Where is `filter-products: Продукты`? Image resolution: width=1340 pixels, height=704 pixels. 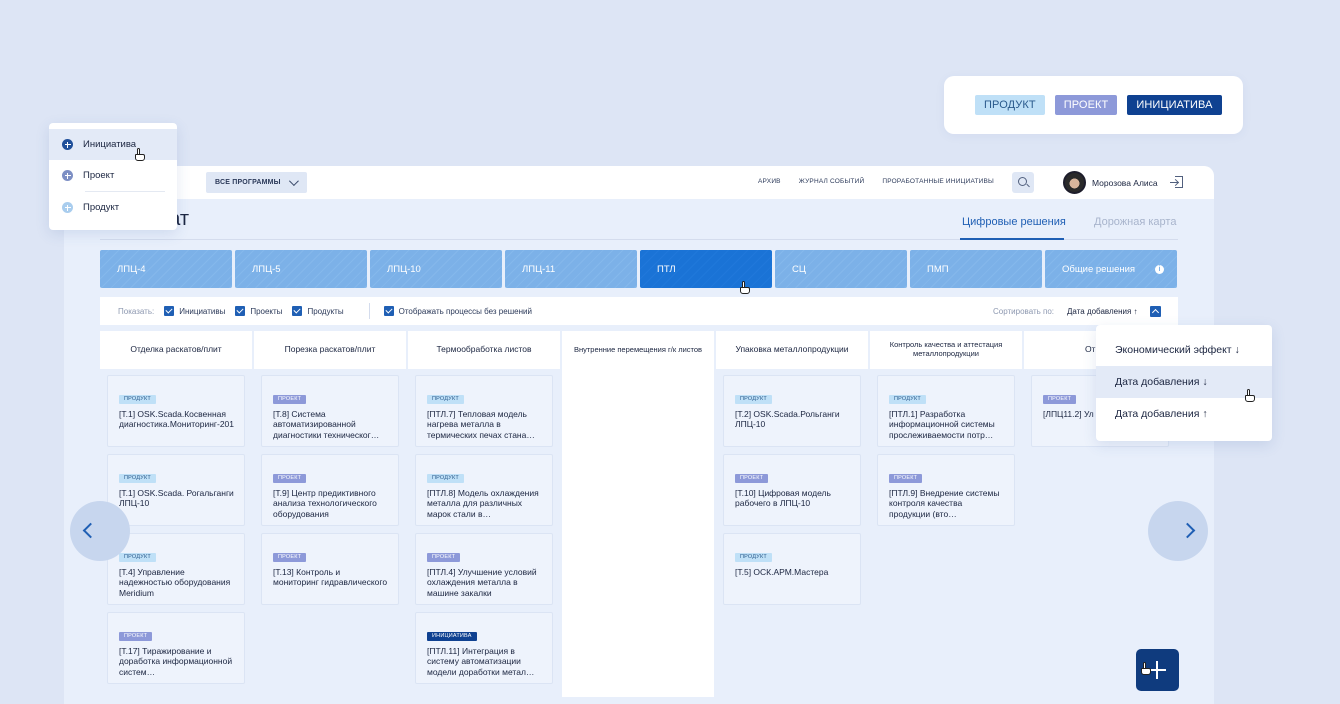 filter-products: Продукты is located at coordinates (318, 311).